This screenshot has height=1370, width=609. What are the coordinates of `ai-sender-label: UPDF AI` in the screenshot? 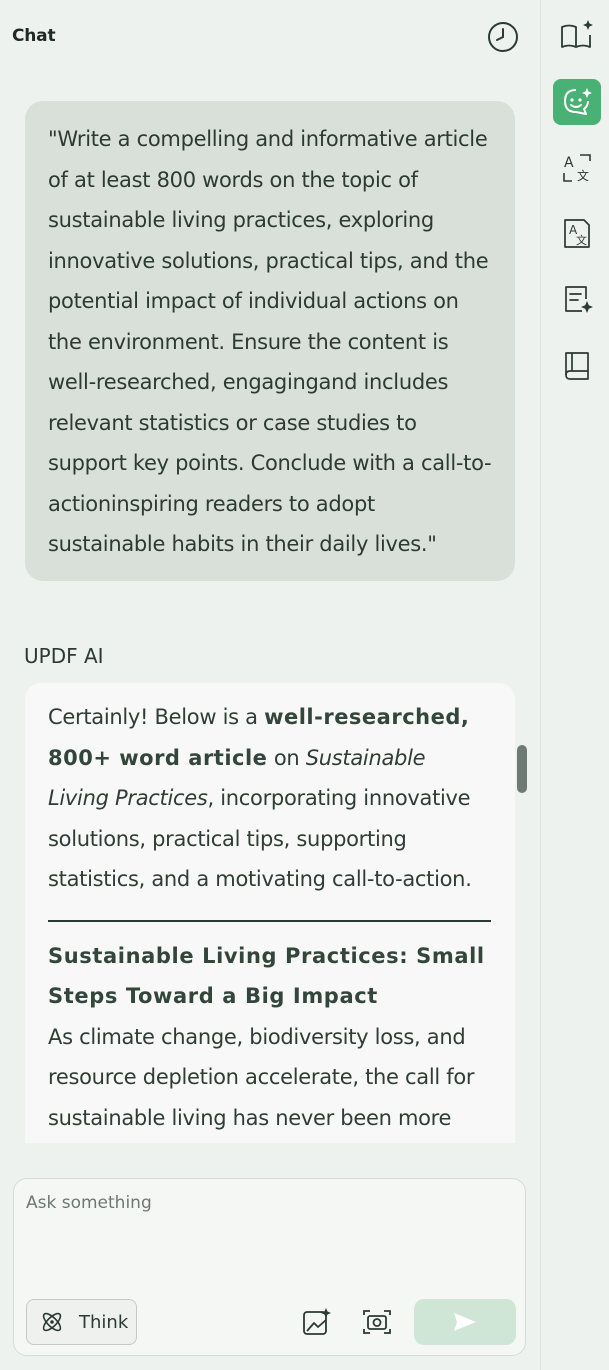 It's located at (64, 656).